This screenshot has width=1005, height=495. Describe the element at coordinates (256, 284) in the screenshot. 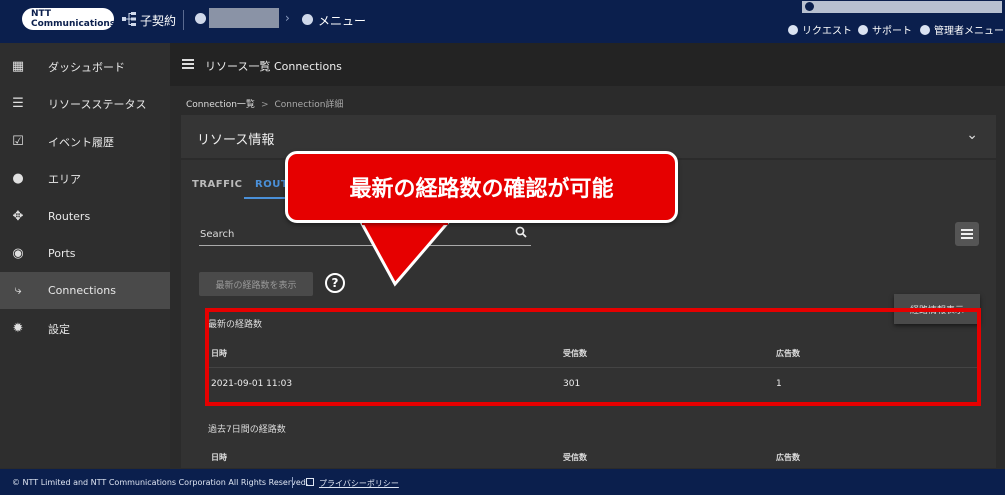

I see `show-latest-routes-button: 最新の経路数を表示` at that location.